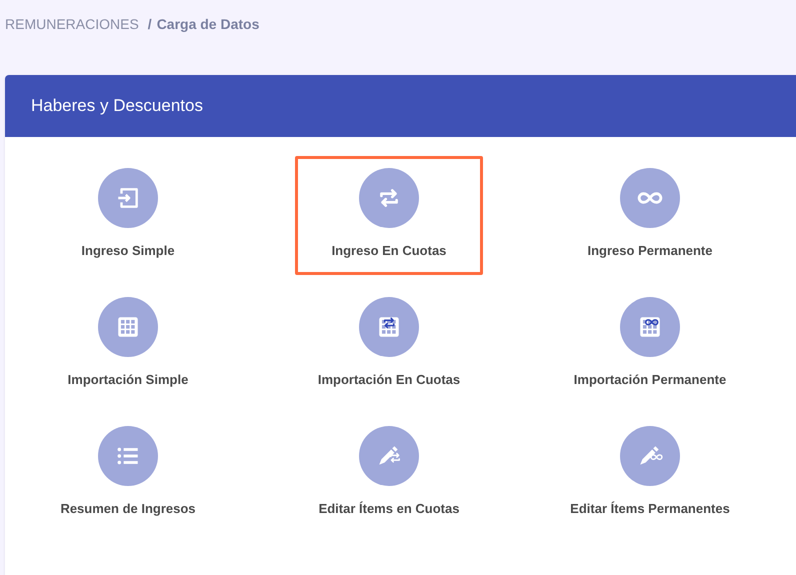  I want to click on menu-tile: Importación Permanente, so click(650, 344).